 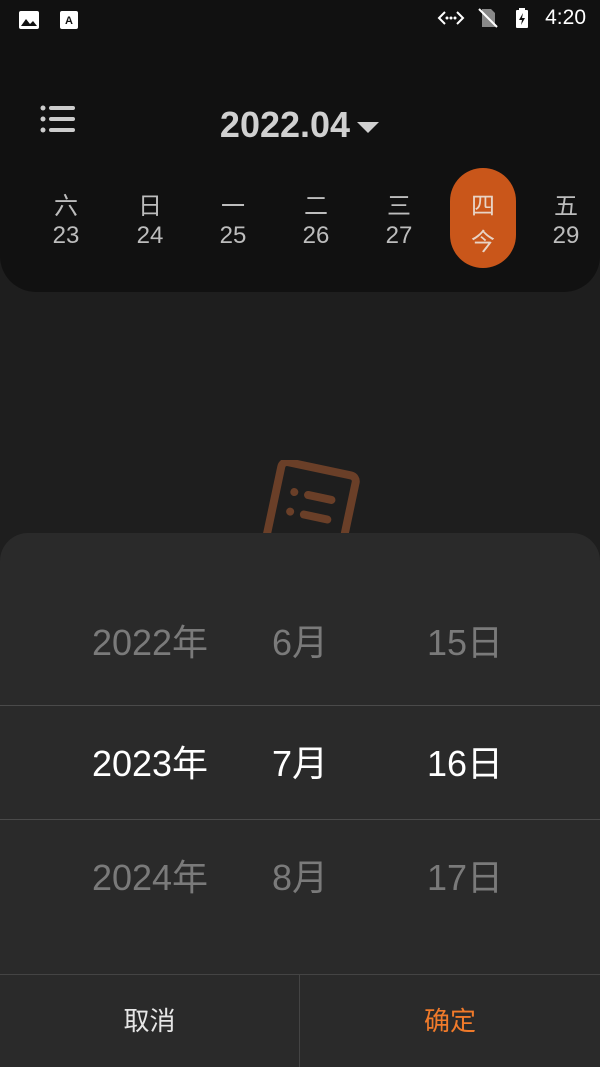 What do you see at coordinates (399, 206) in the screenshot?
I see `weekday-label: 三` at bounding box center [399, 206].